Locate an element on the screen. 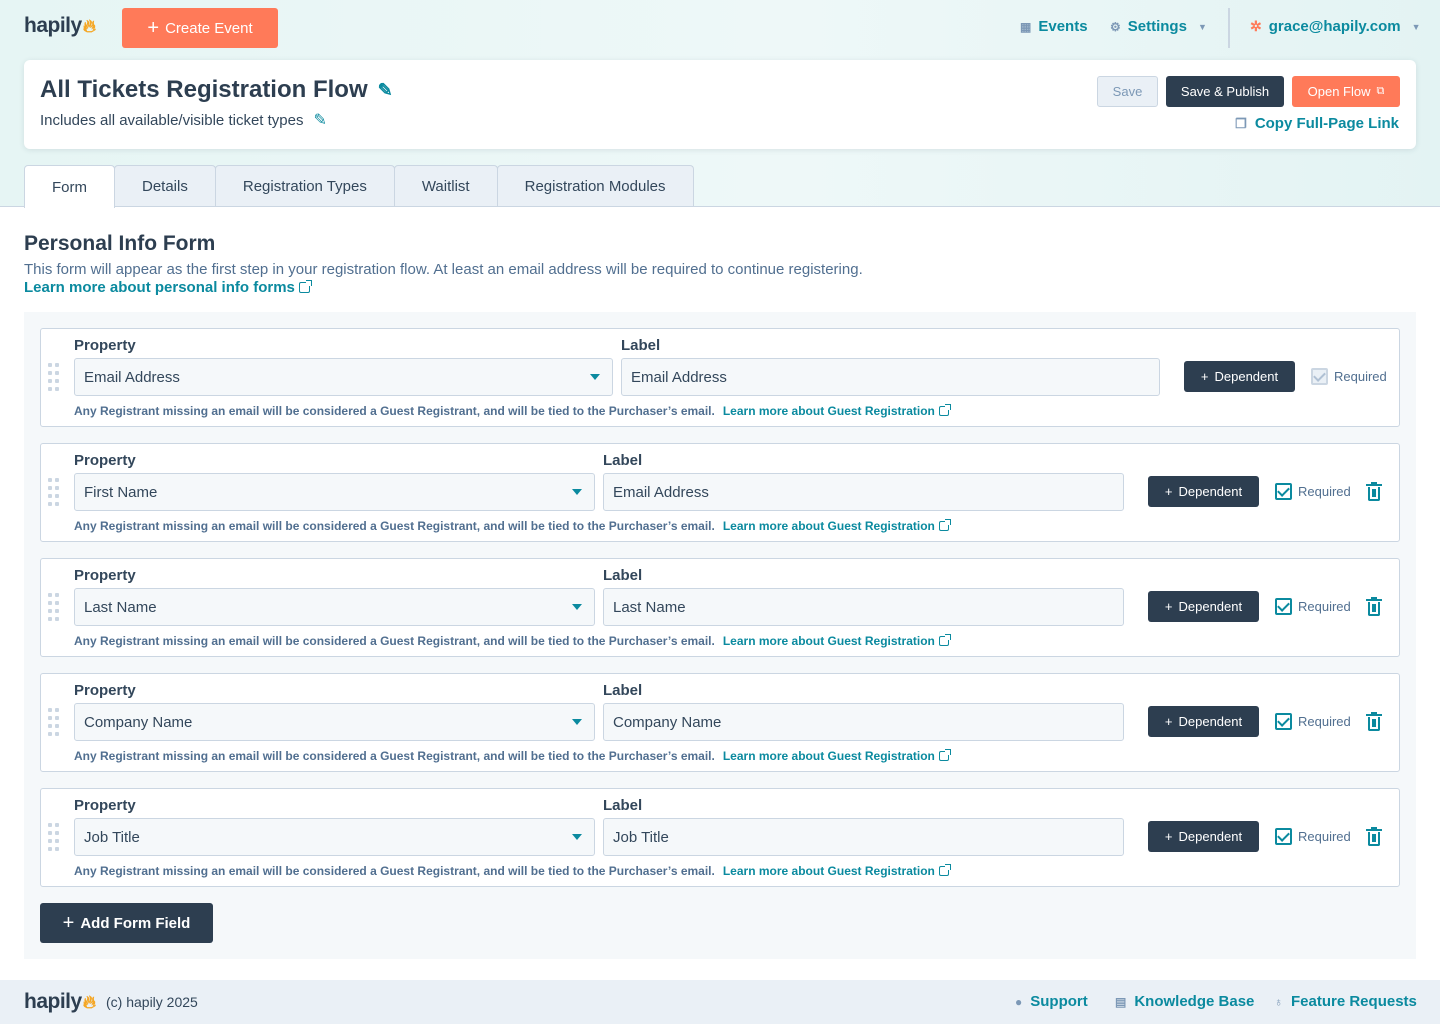  copy-link: ❐ Copy Full-Page Link is located at coordinates (1317, 123).